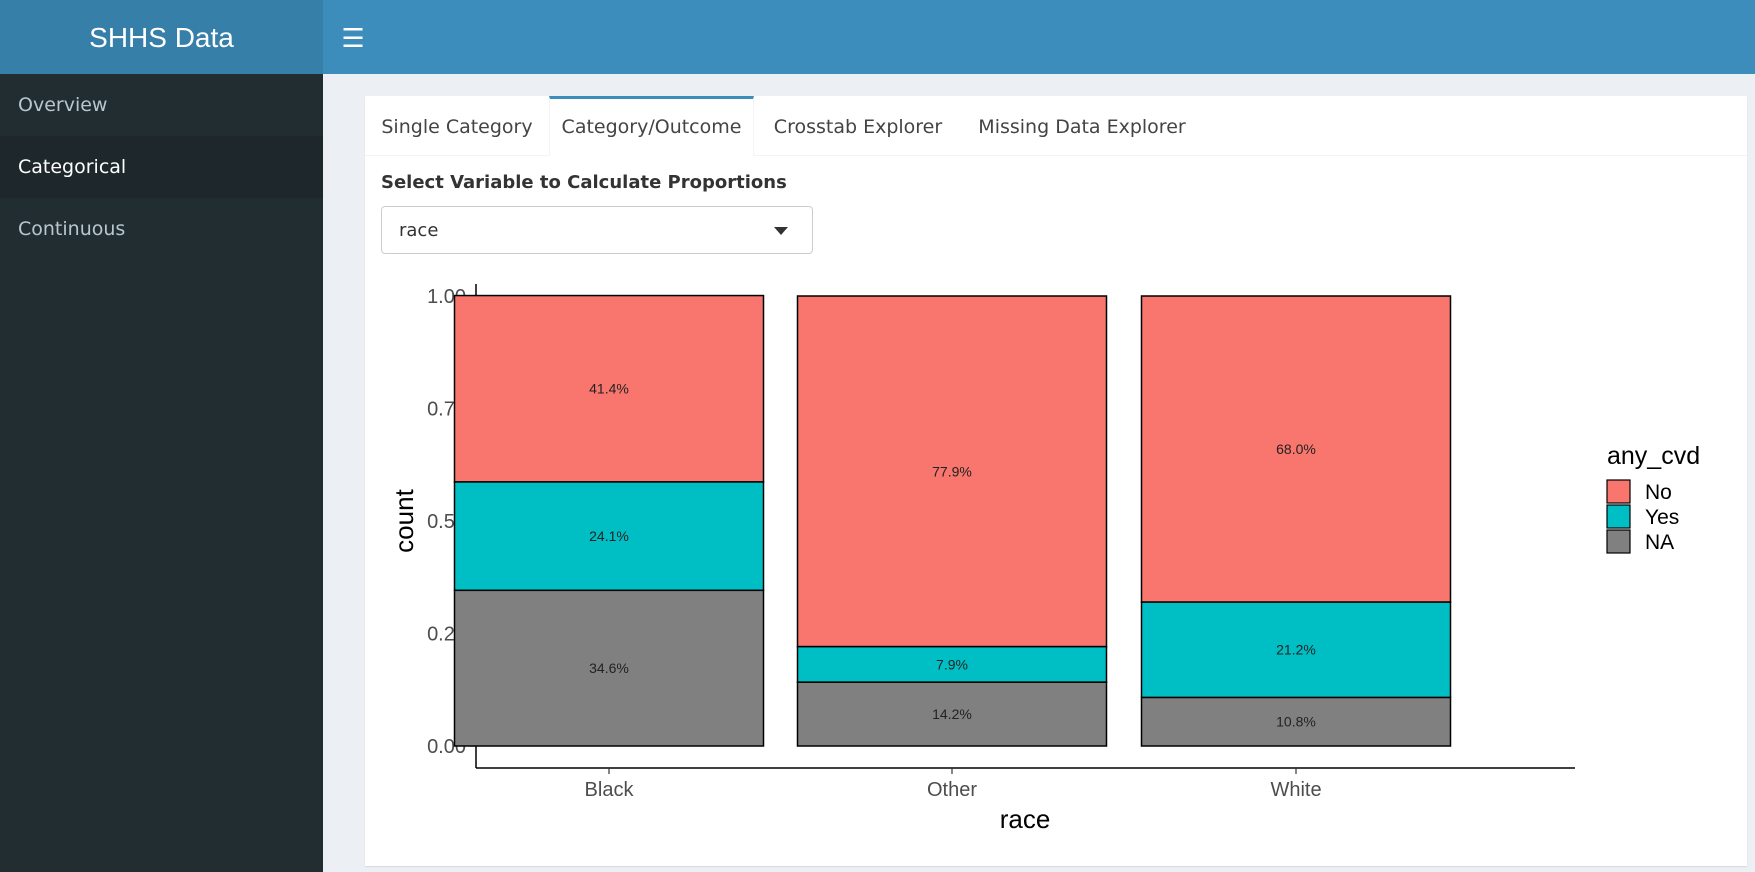 This screenshot has width=1755, height=872. What do you see at coordinates (1618, 516) in the screenshot?
I see `legend-swatch-yes` at bounding box center [1618, 516].